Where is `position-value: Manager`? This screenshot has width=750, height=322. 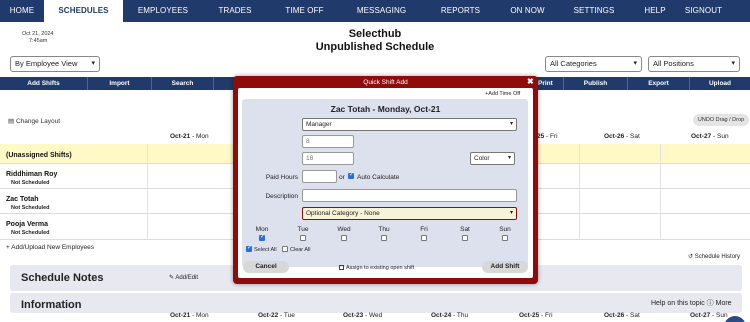 position-value: Manager is located at coordinates (319, 124).